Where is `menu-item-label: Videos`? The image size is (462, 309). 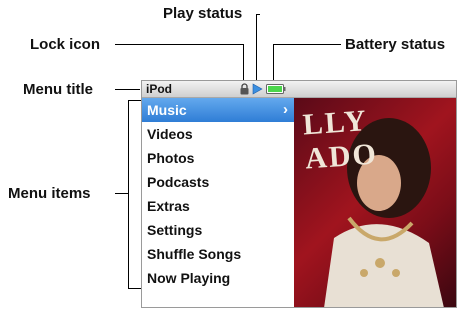 menu-item-label: Videos is located at coordinates (170, 134).